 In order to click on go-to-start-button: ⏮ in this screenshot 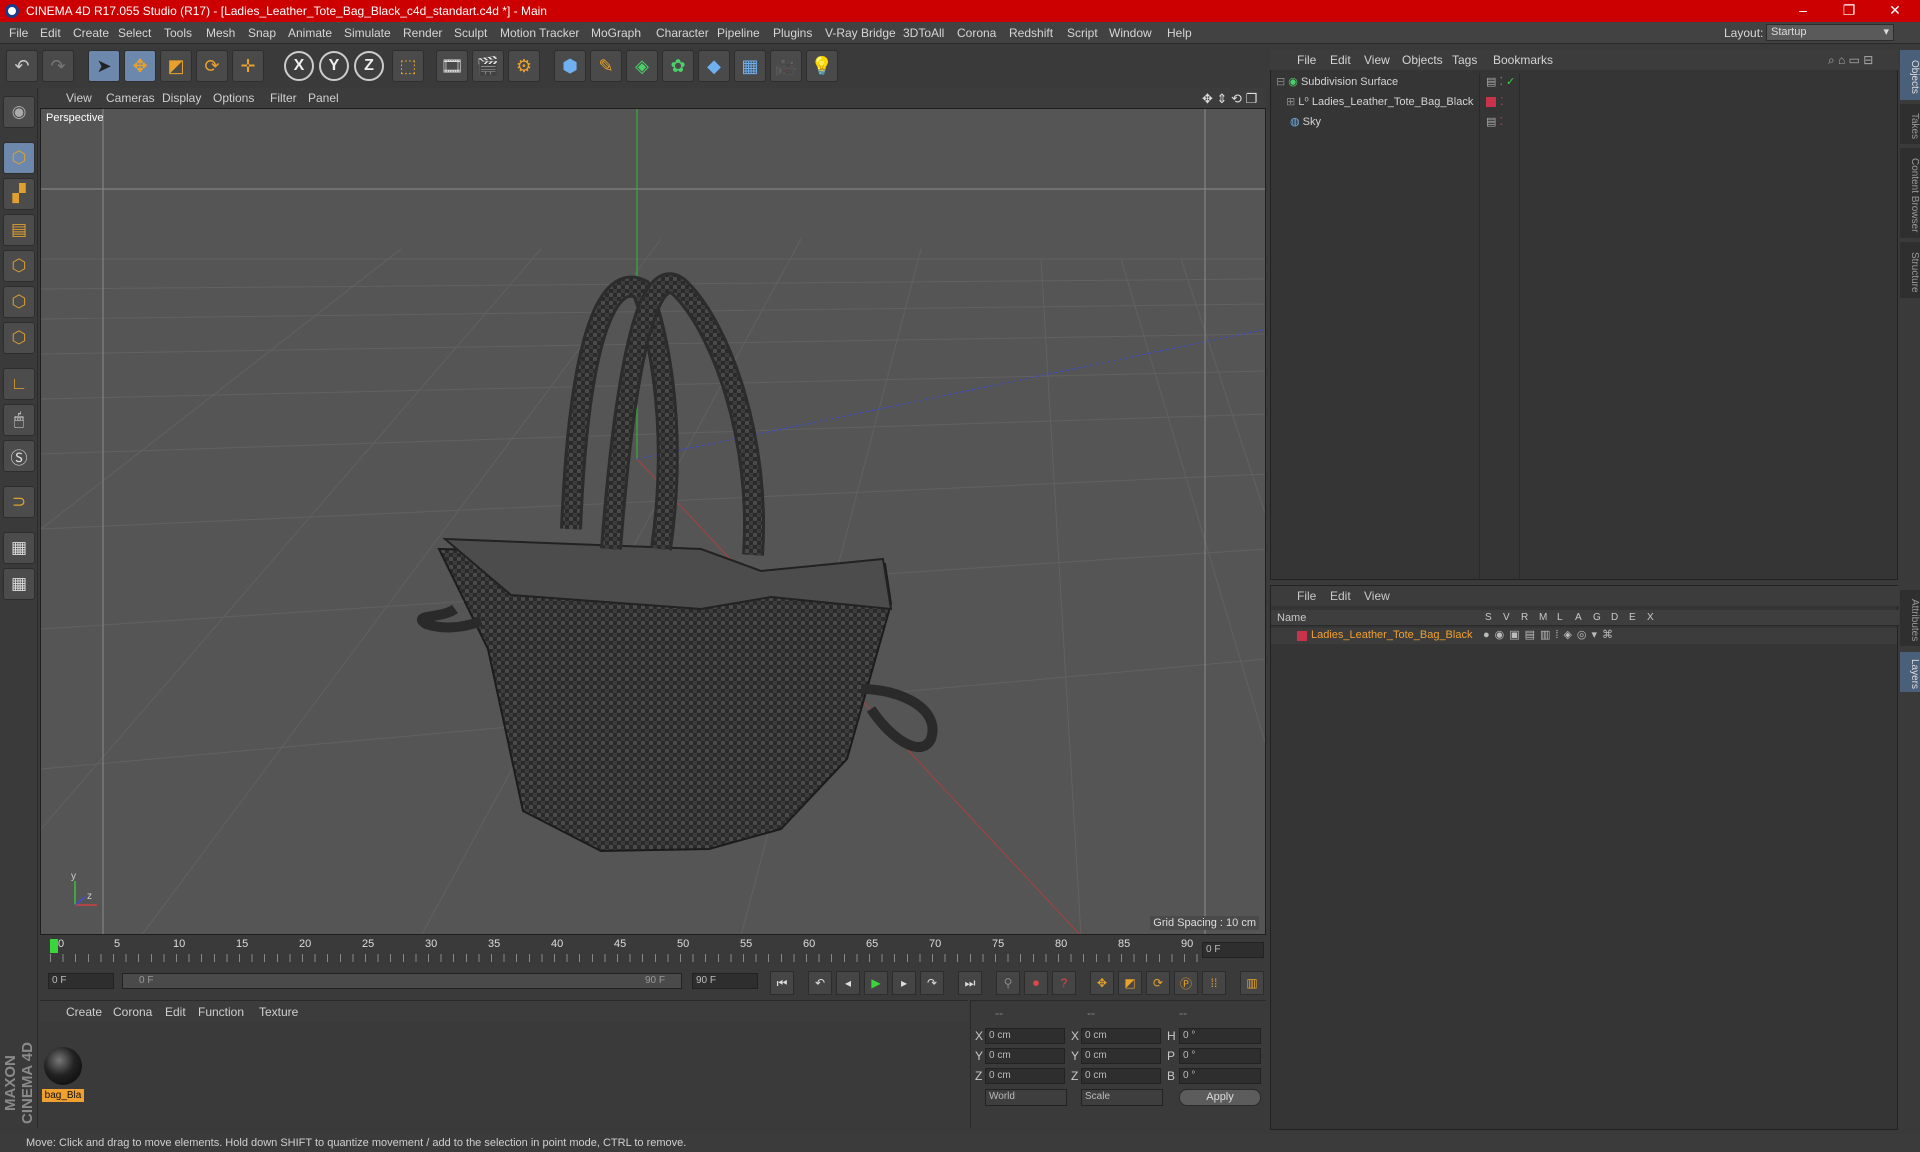, I will do `click(782, 983)`.